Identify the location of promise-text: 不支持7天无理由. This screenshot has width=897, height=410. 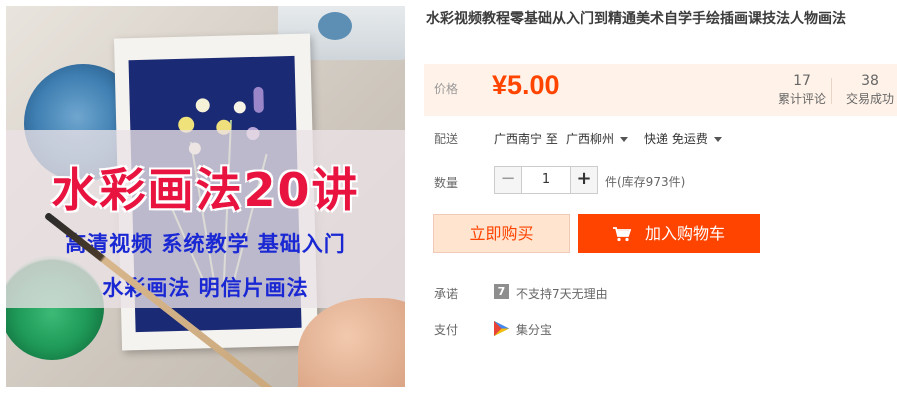
(562, 293).